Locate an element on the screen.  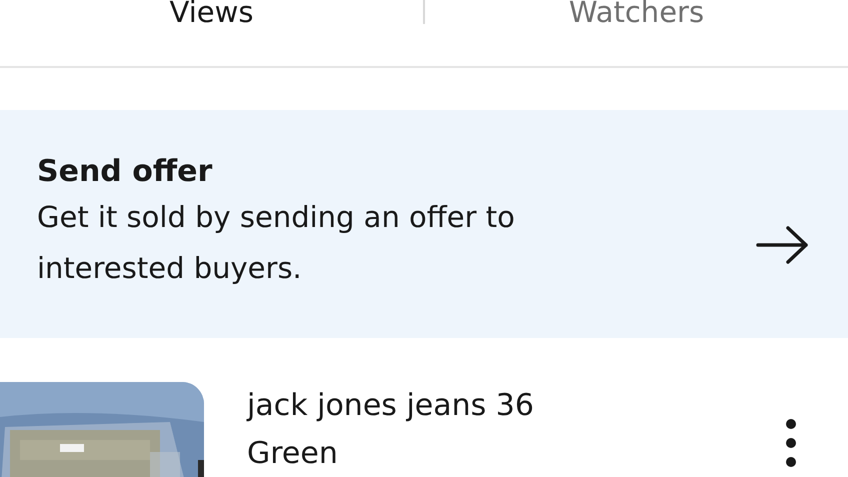
listing-subtitle: Green is located at coordinates (293, 454).